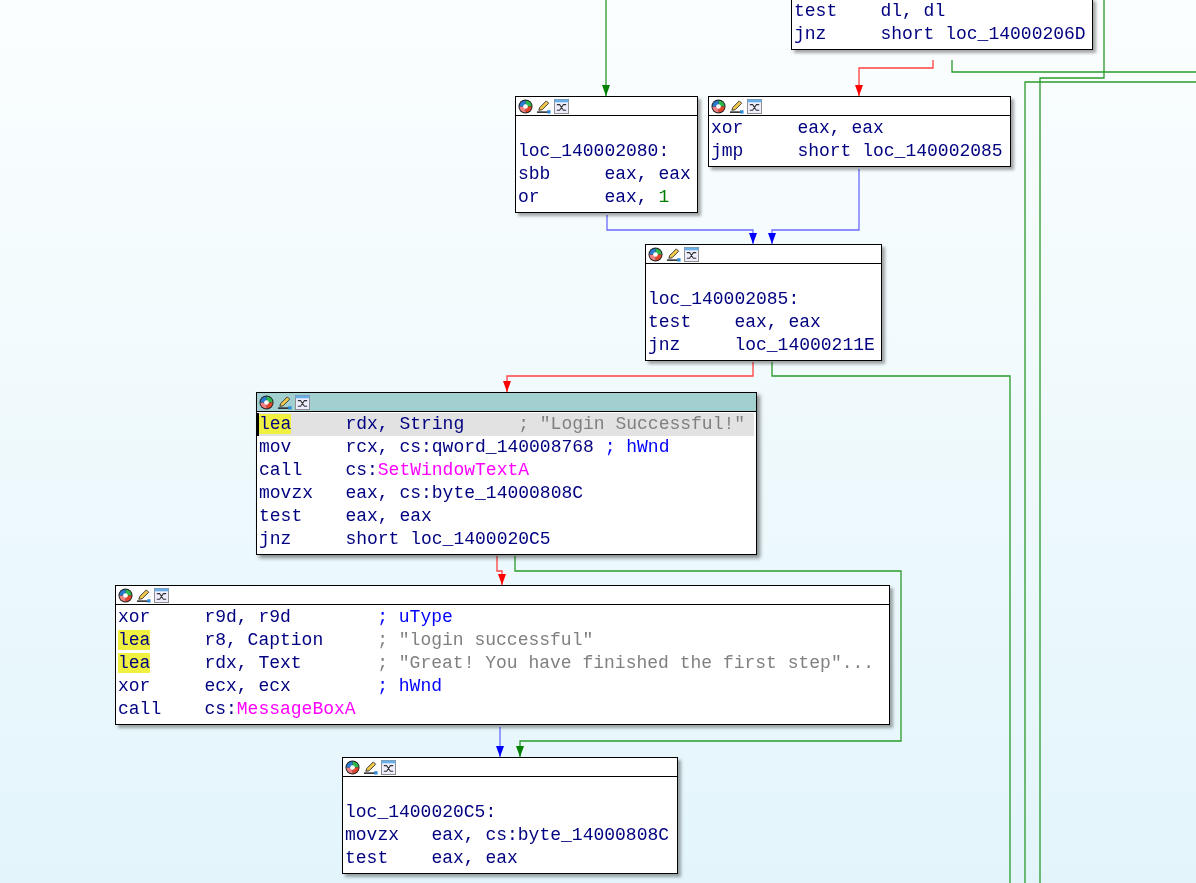 This screenshot has height=883, width=1196. Describe the element at coordinates (356, 640) in the screenshot. I see `code-line: lea r8, Caption ; "login successful"` at that location.